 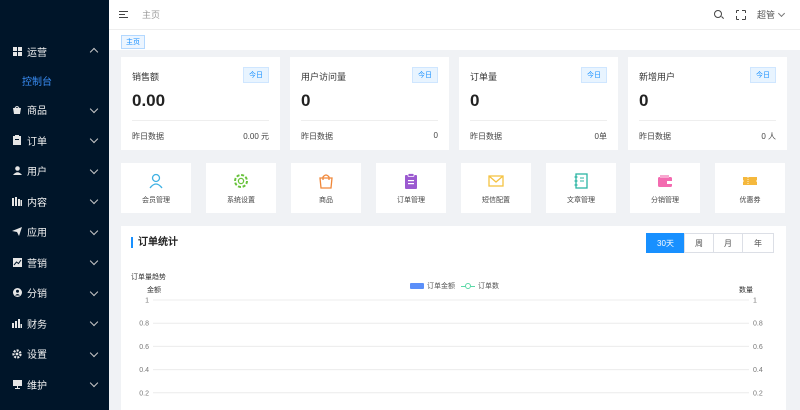 I want to click on quick-article-management: 文章管理, so click(x=581, y=188).